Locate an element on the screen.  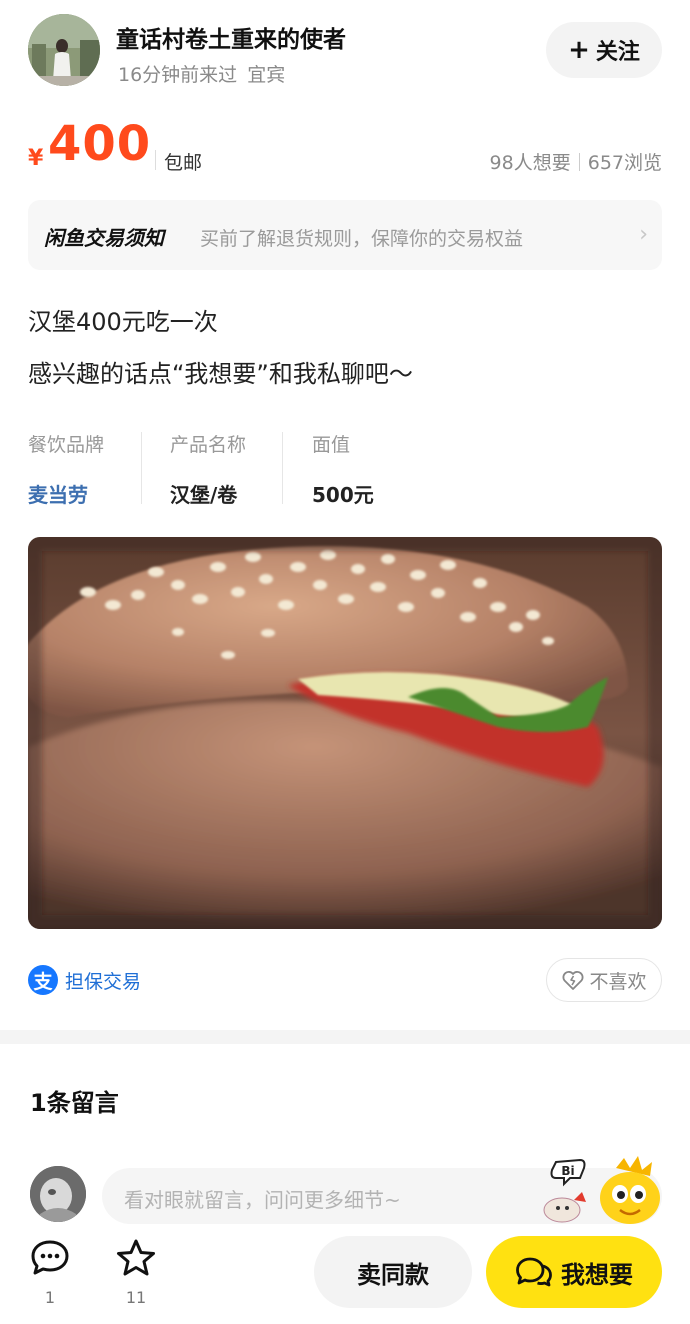
seller-meta: 16分钟前来过 宜宾 is located at coordinates (201, 73).